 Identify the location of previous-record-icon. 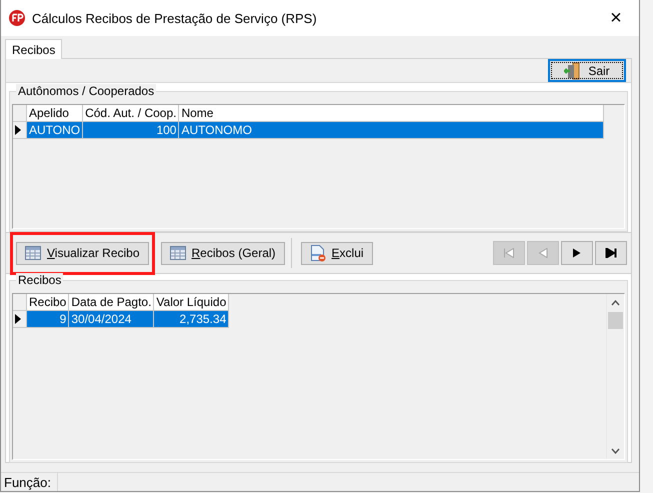
(543, 253).